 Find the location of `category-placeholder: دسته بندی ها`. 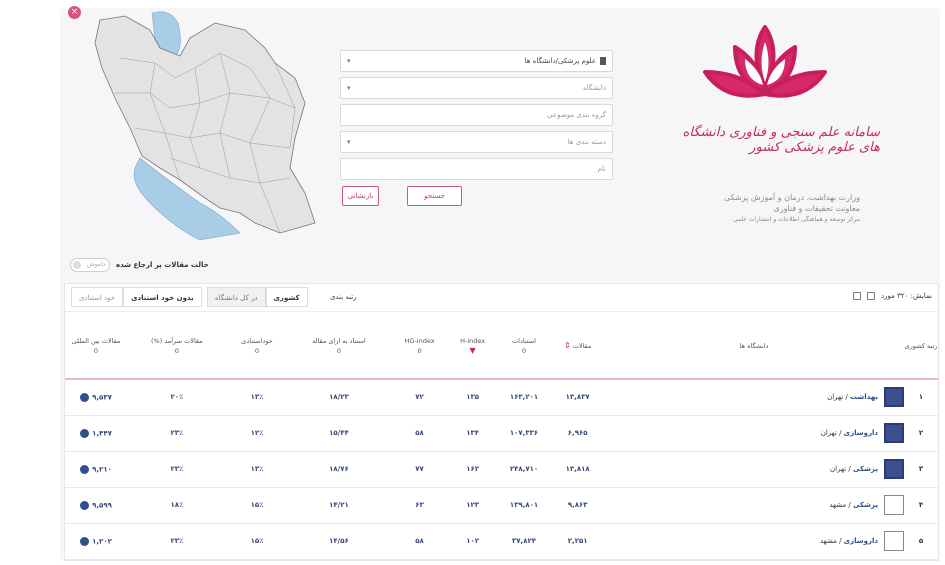

category-placeholder: دسته بندی ها is located at coordinates (586, 142).